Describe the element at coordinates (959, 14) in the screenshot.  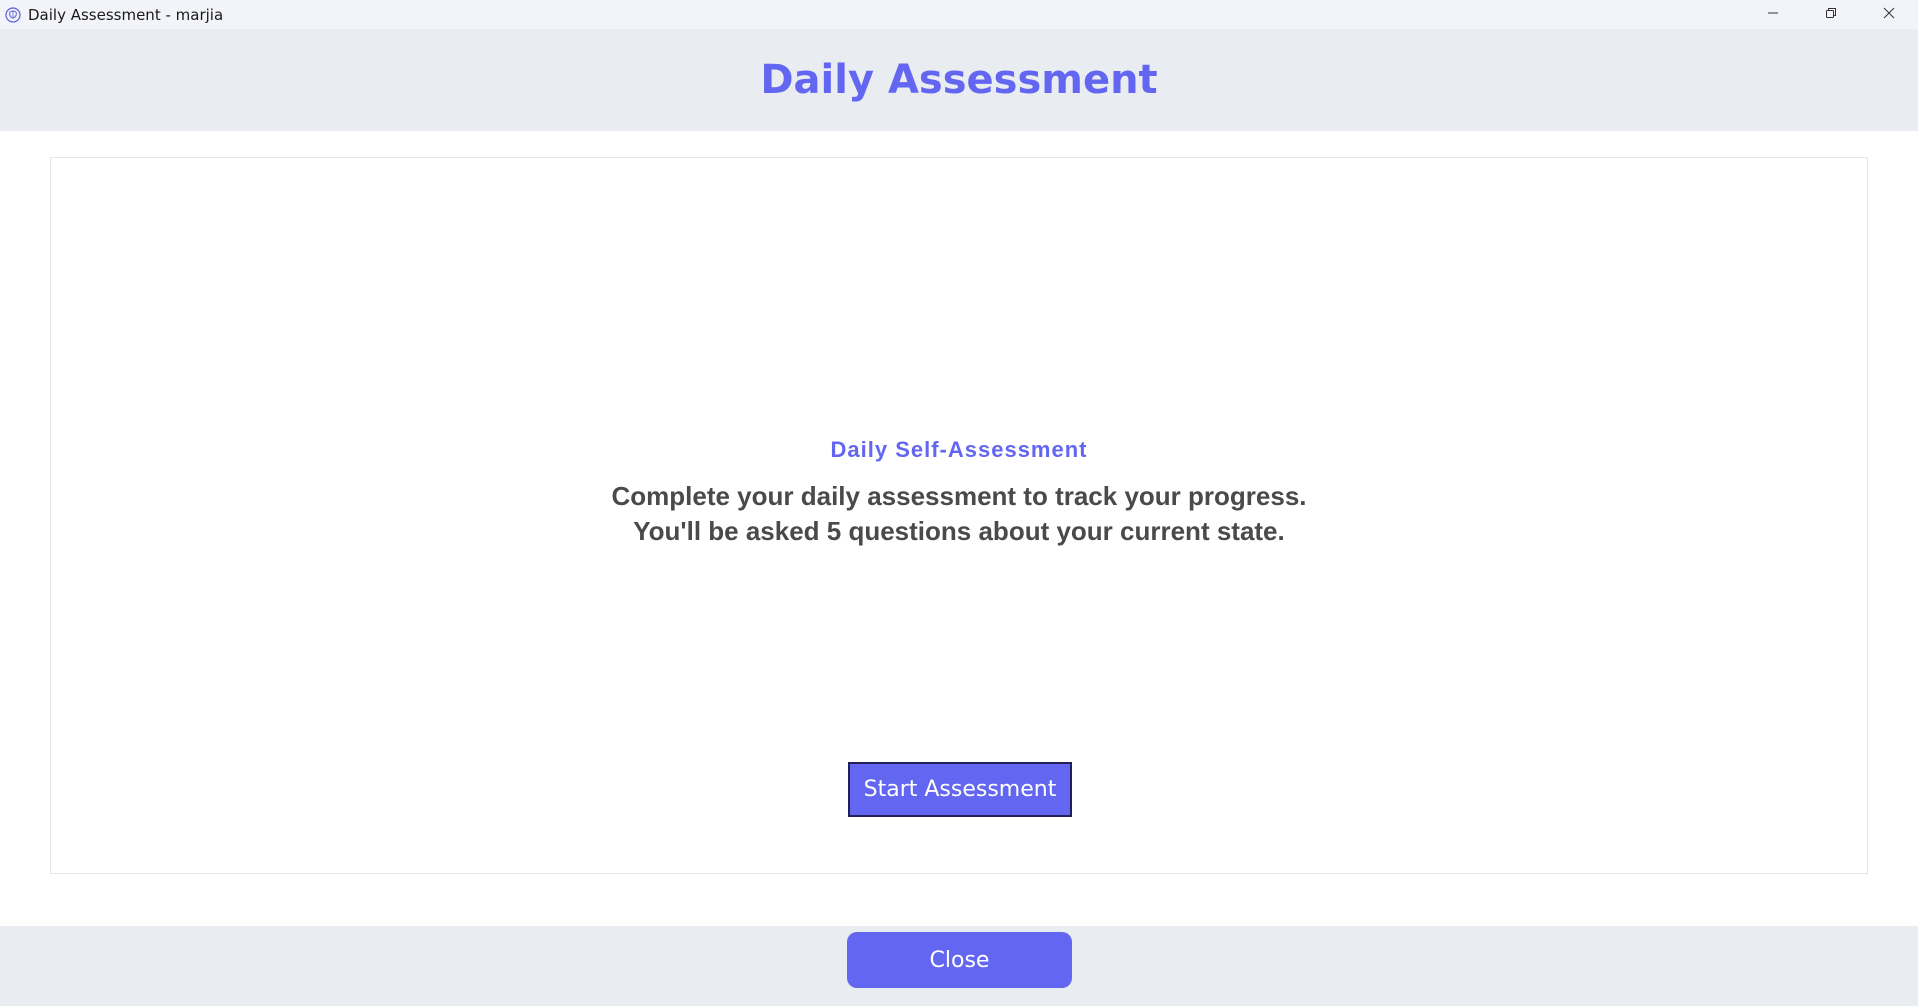
I see `window-titlebar: Daily Assessment - marjia` at that location.